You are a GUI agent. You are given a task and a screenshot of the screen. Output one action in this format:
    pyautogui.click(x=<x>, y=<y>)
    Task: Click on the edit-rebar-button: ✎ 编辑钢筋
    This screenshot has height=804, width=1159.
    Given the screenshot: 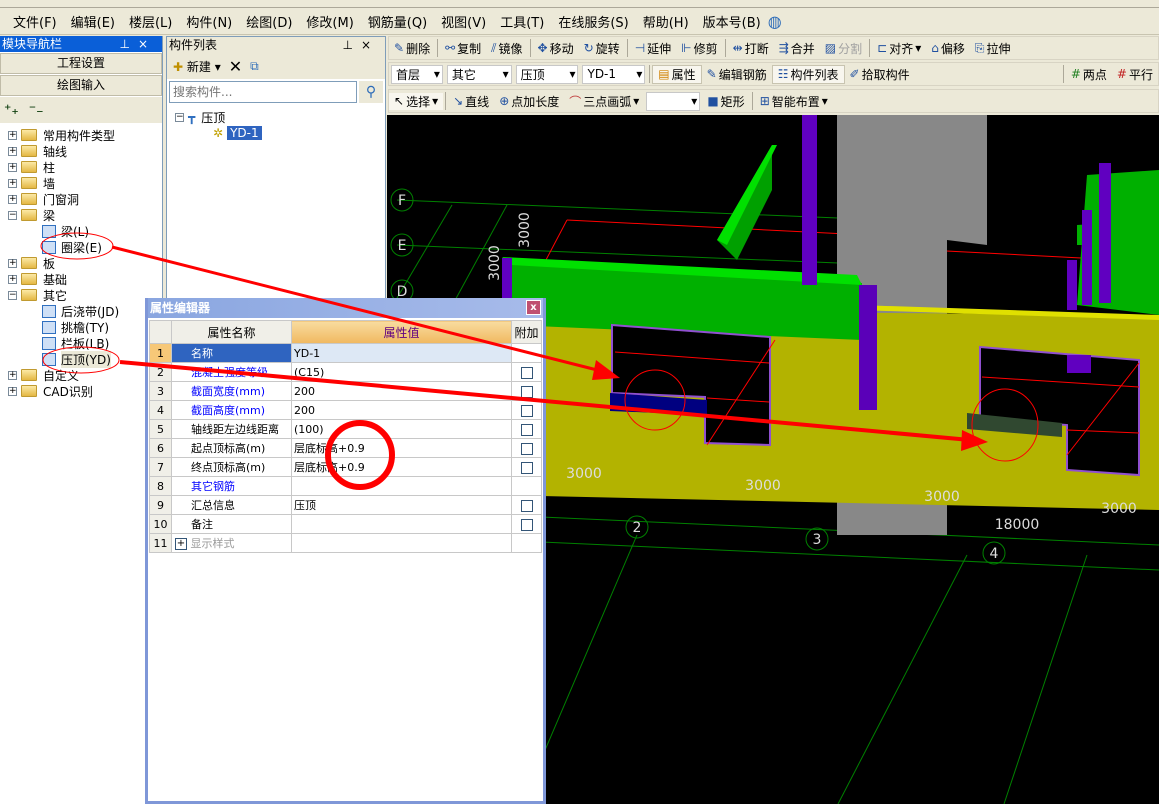 What is the action you would take?
    pyautogui.click(x=737, y=74)
    